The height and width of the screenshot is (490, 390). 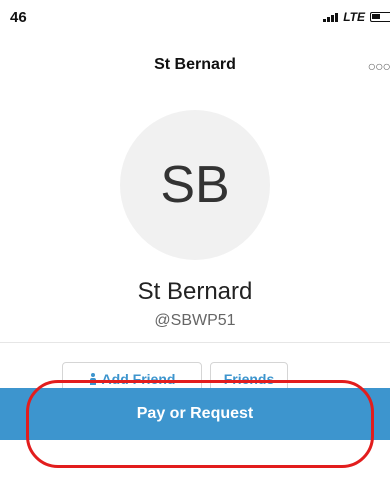 I want to click on pay-or-request-button: Pay or Request, so click(x=195, y=414).